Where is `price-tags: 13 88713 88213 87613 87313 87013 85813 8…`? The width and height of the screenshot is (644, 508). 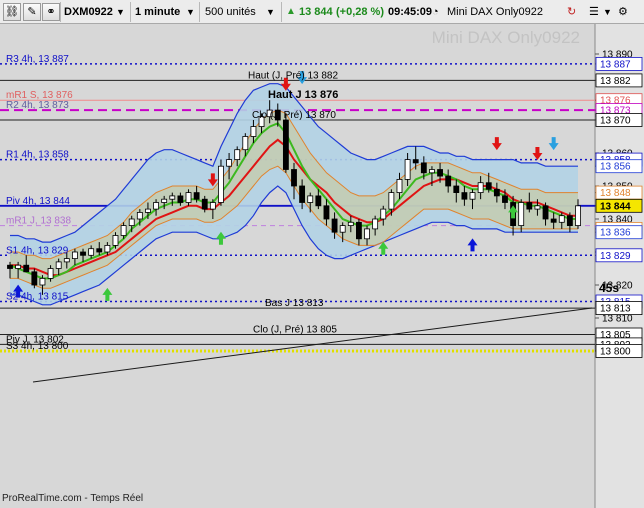
price-tags: 13 88713 88213 87613 87313 87013 85813 8… is located at coordinates (619, 207).